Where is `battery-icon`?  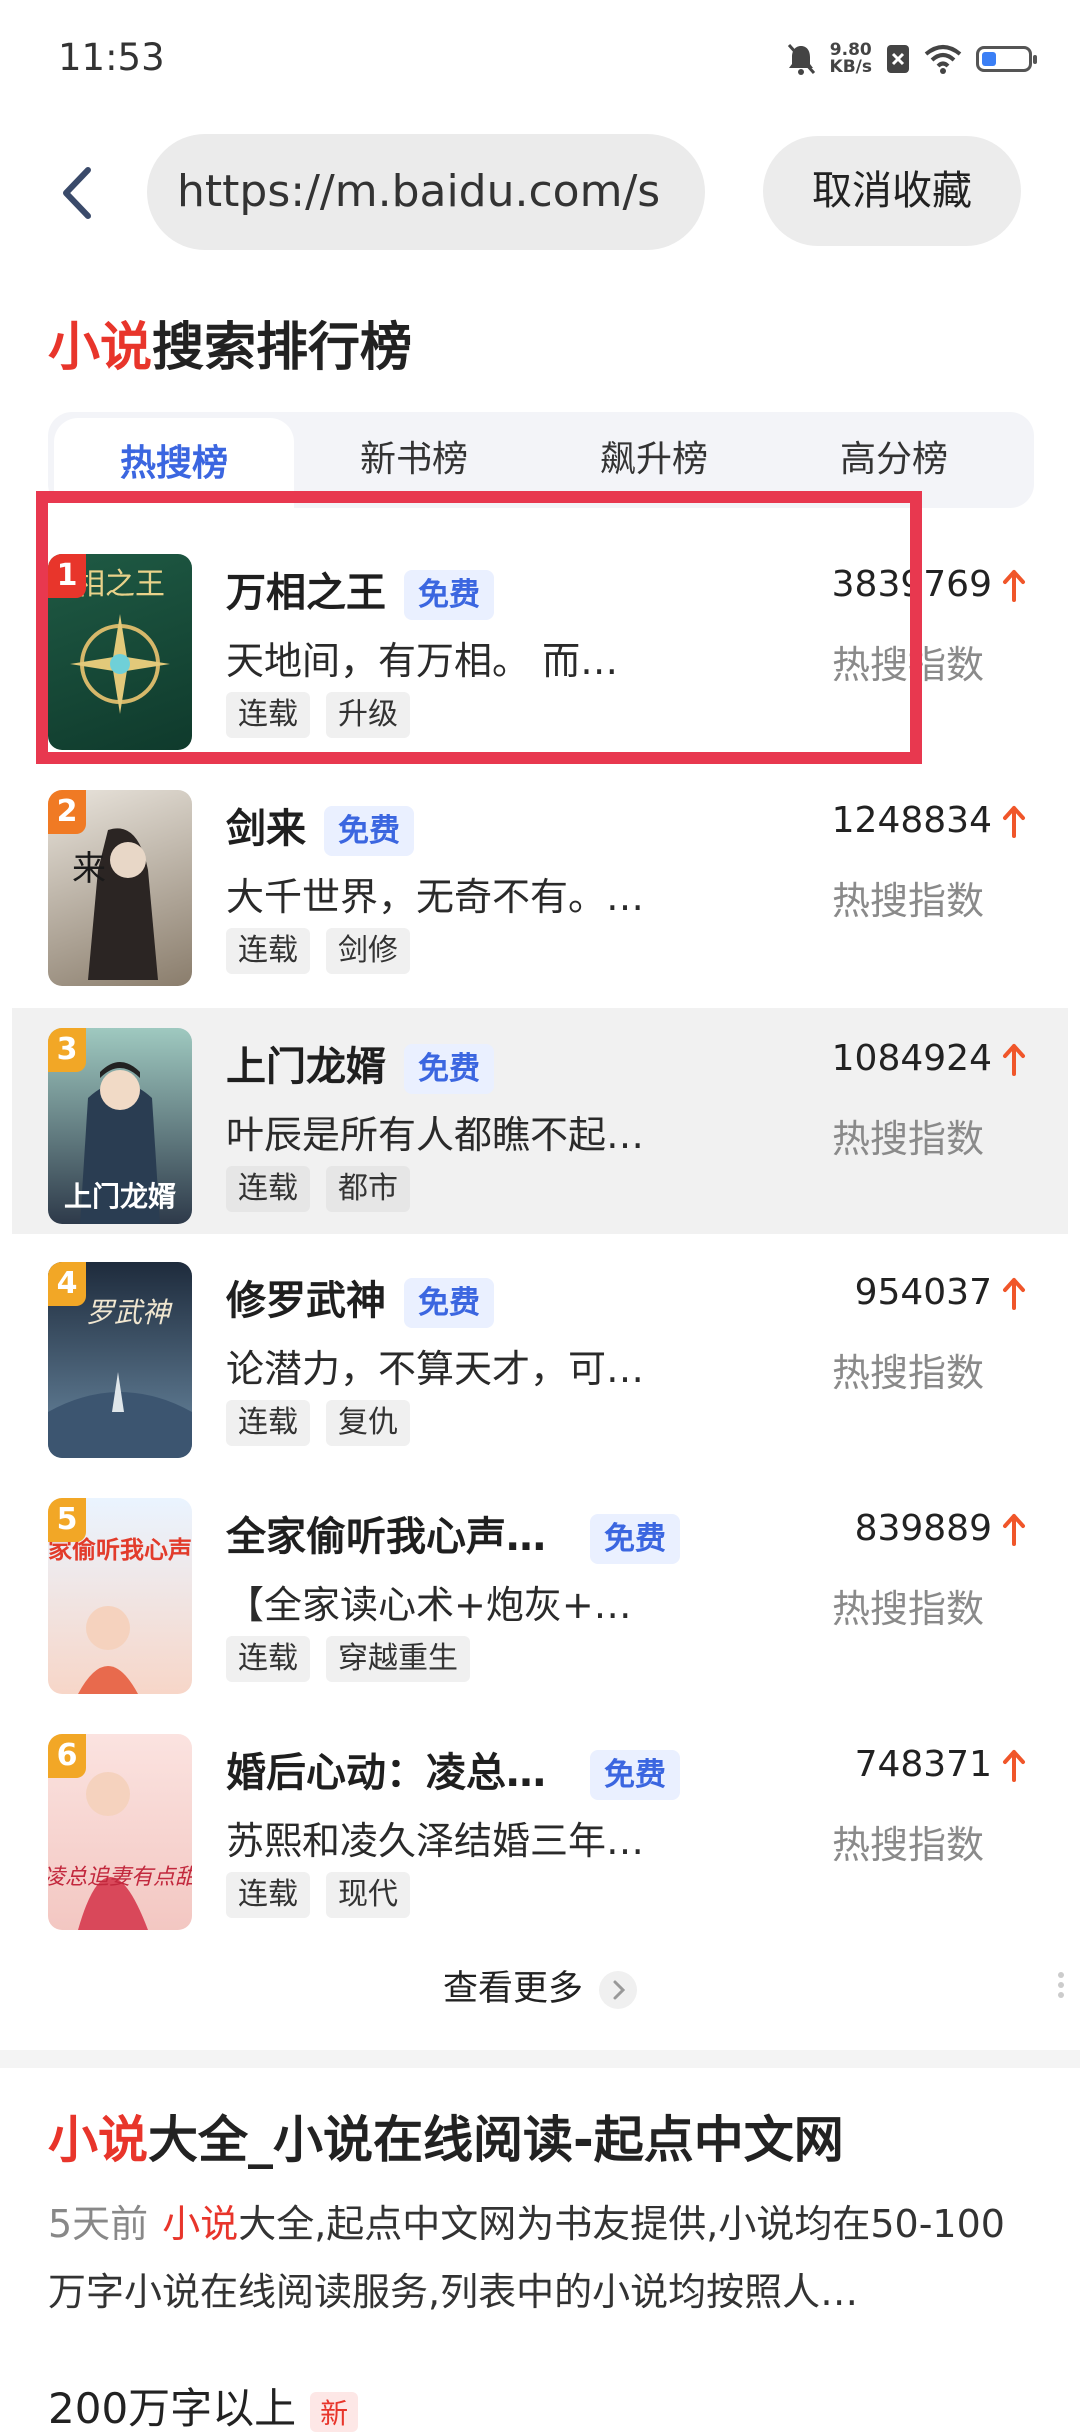
battery-icon is located at coordinates (1006, 59).